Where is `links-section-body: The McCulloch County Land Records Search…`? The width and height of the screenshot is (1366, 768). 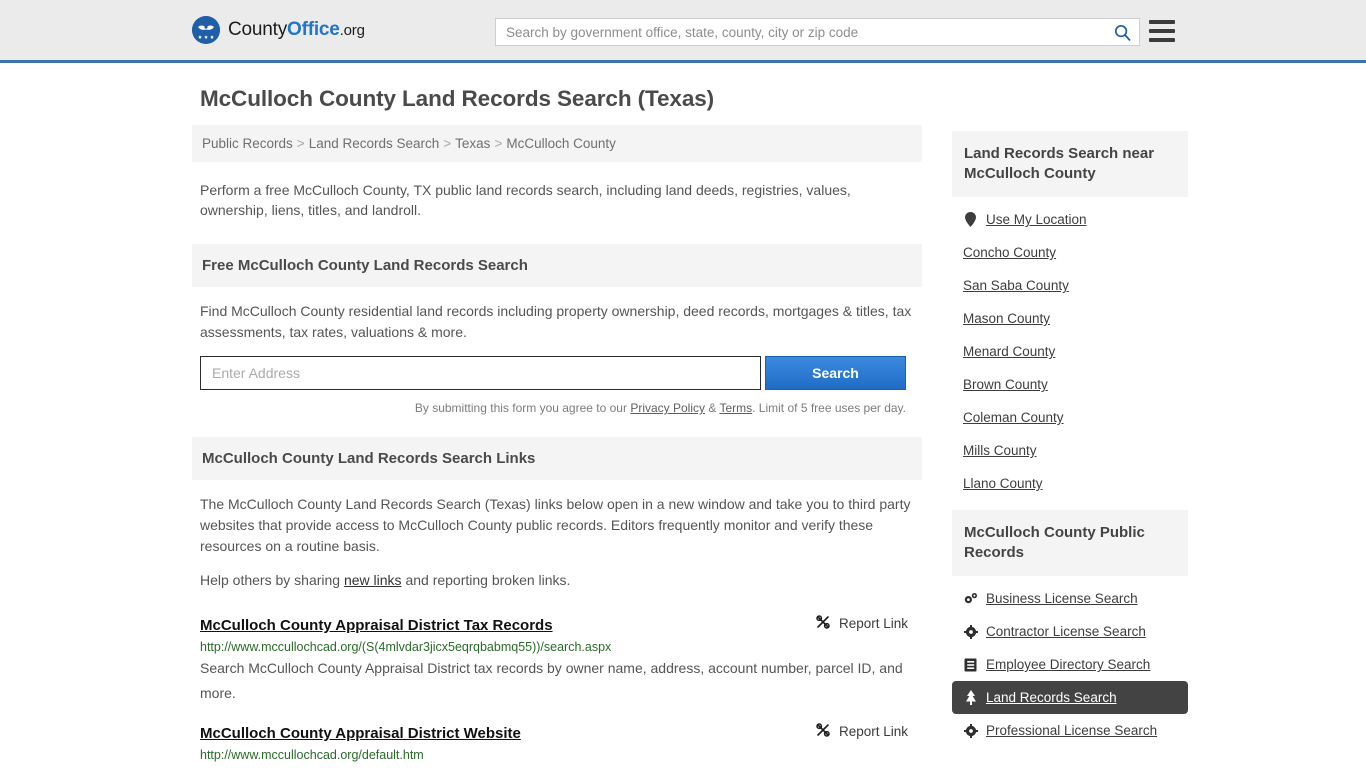
links-section-body: The McCulloch County Land Records Search… is located at coordinates (557, 535).